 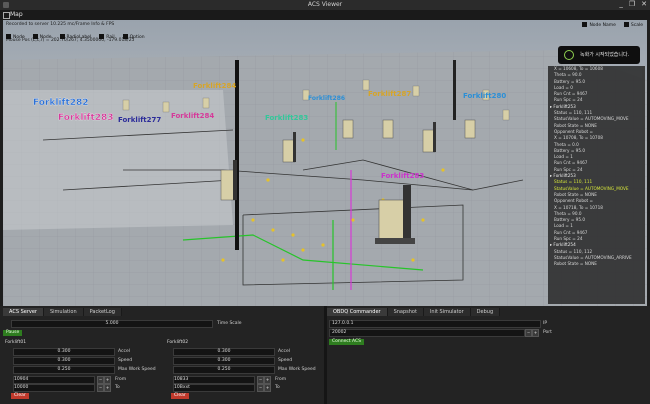 I want to click on check-option: Option, so click(x=133, y=37).